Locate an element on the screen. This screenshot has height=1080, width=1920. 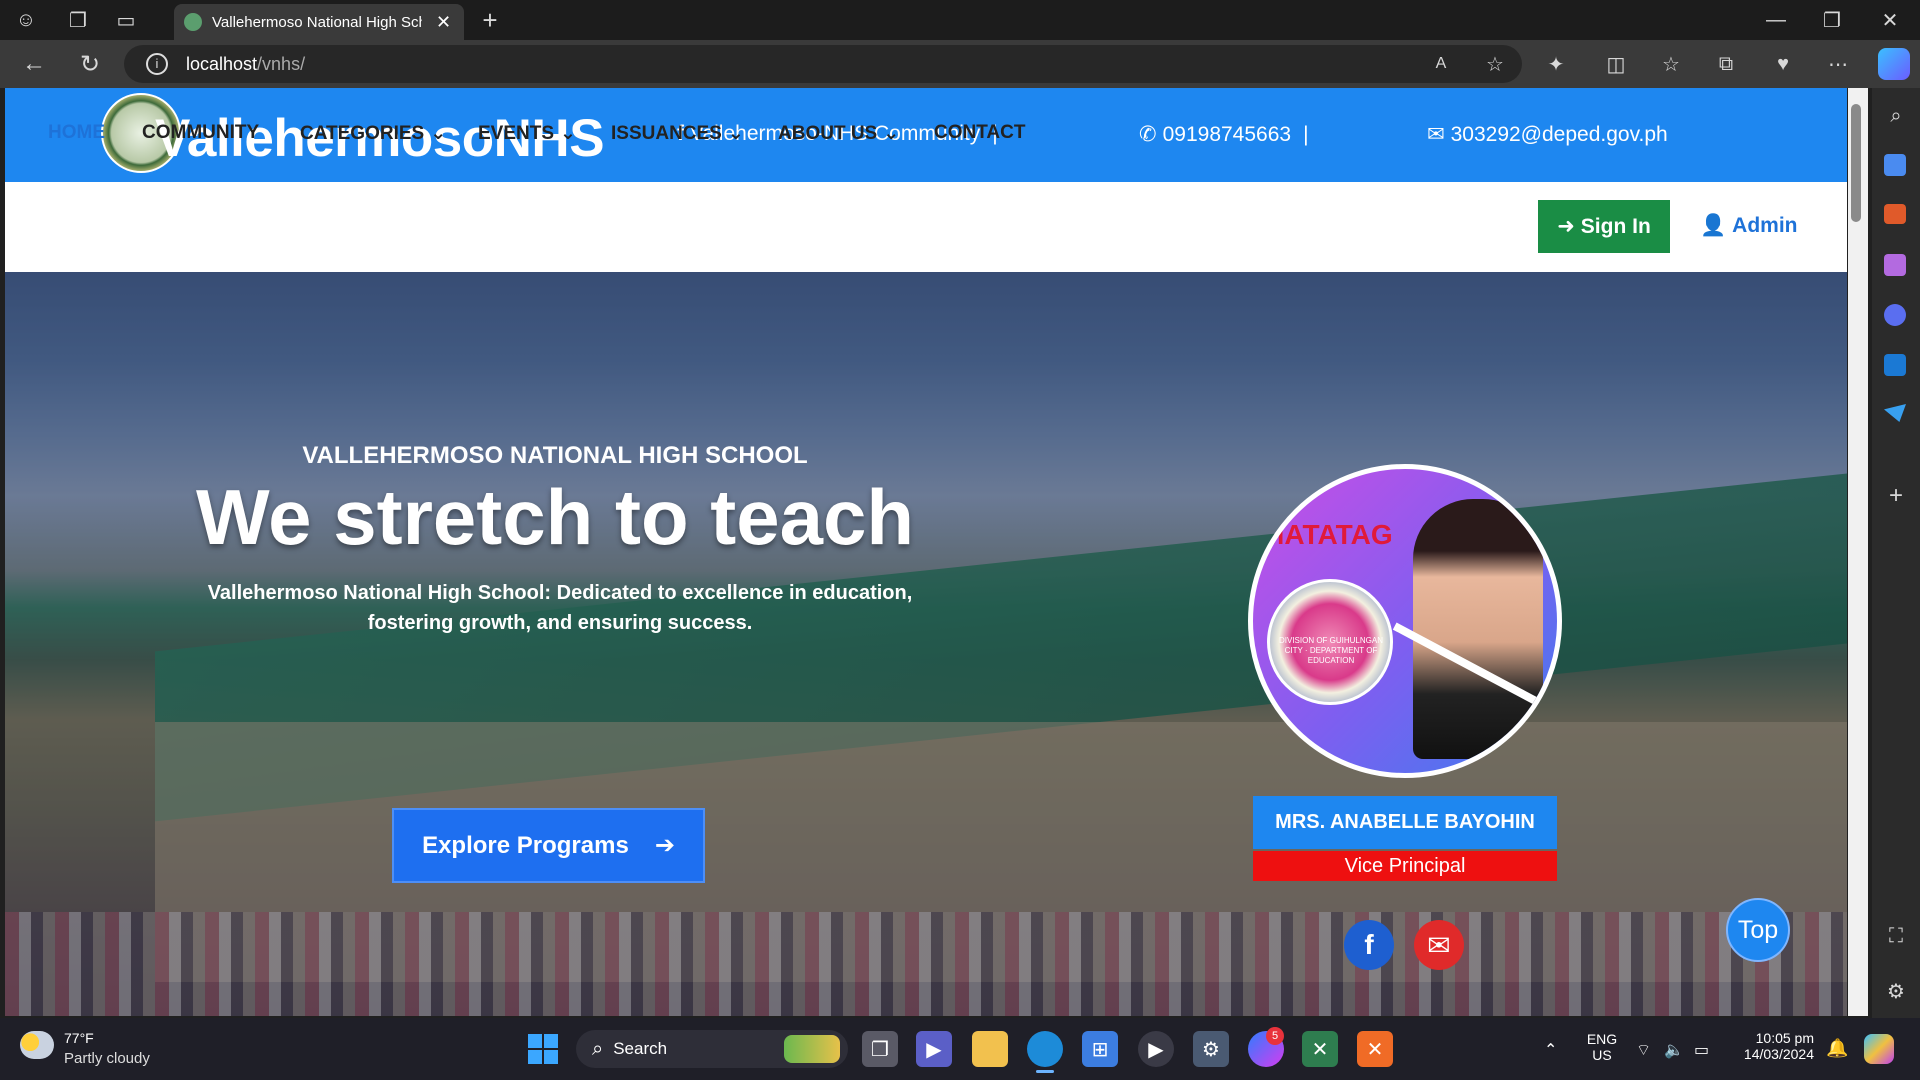
weather-temperature: 77°F is located at coordinates (79, 1038).